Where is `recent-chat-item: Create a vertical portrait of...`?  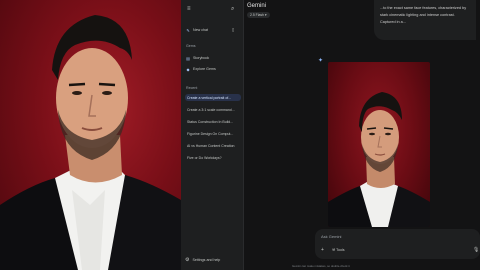
recent-chat-item: Create a vertical portrait of... is located at coordinates (213, 97).